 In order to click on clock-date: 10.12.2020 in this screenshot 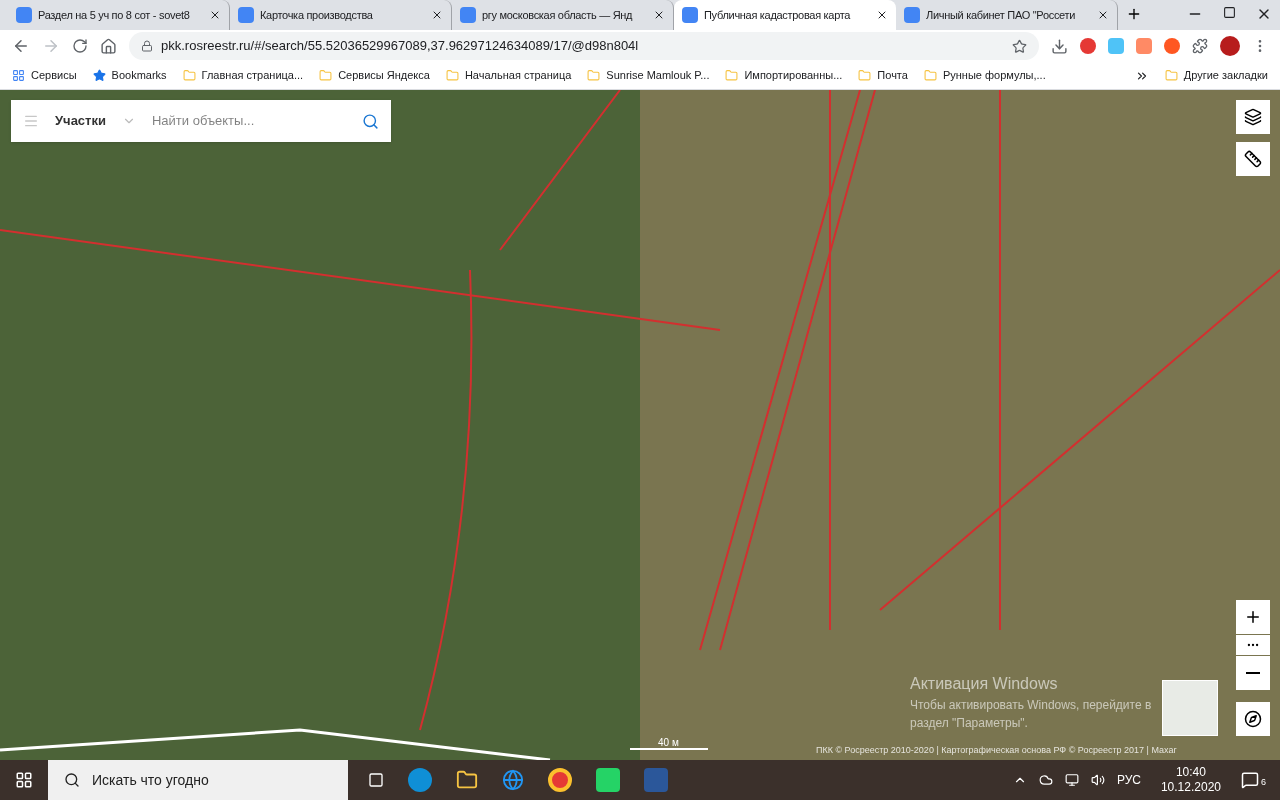, I will do `click(1190, 787)`.